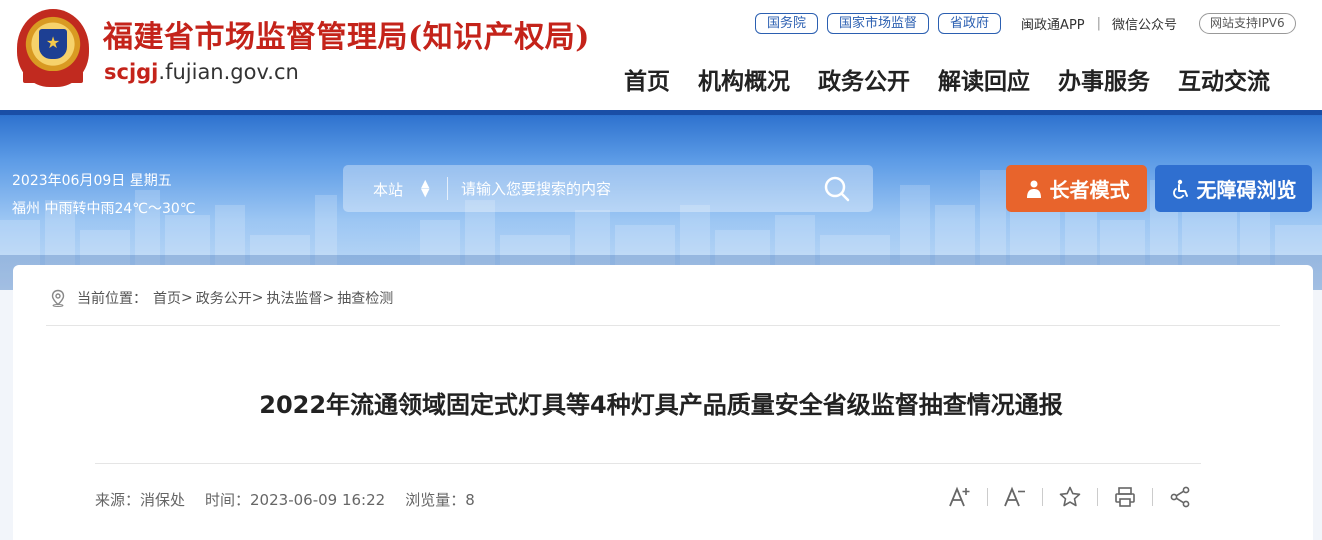  What do you see at coordinates (647, 79) in the screenshot?
I see `nav-home: 首页` at bounding box center [647, 79].